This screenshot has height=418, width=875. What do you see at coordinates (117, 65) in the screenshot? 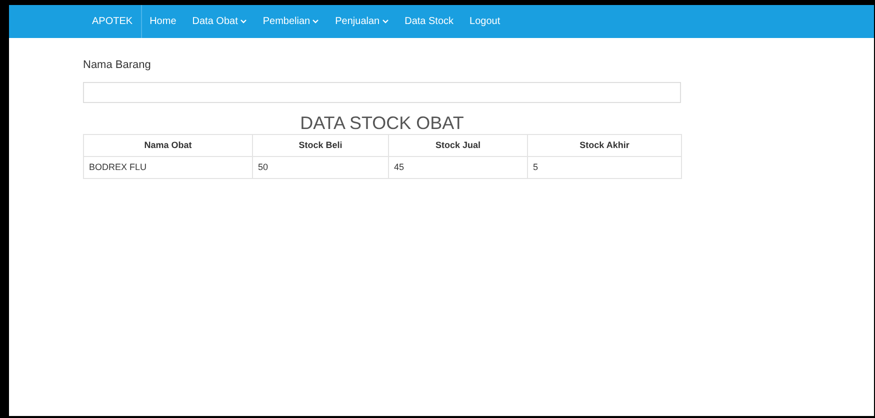
I see `field-label: Nama Barang` at bounding box center [117, 65].